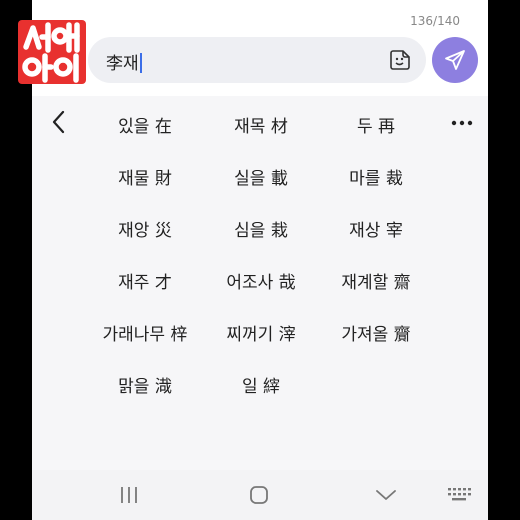 The width and height of the screenshot is (520, 520). I want to click on keyboard-icon, so click(459, 497).